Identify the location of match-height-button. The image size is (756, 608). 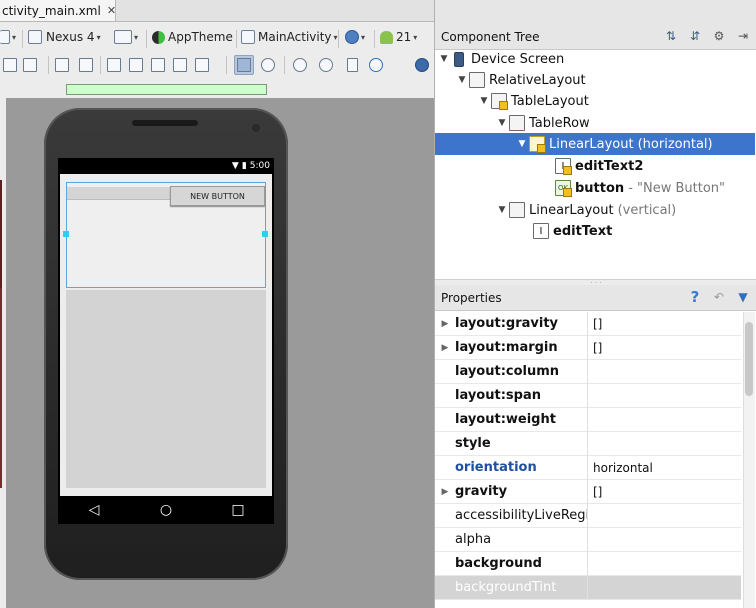
(86, 65).